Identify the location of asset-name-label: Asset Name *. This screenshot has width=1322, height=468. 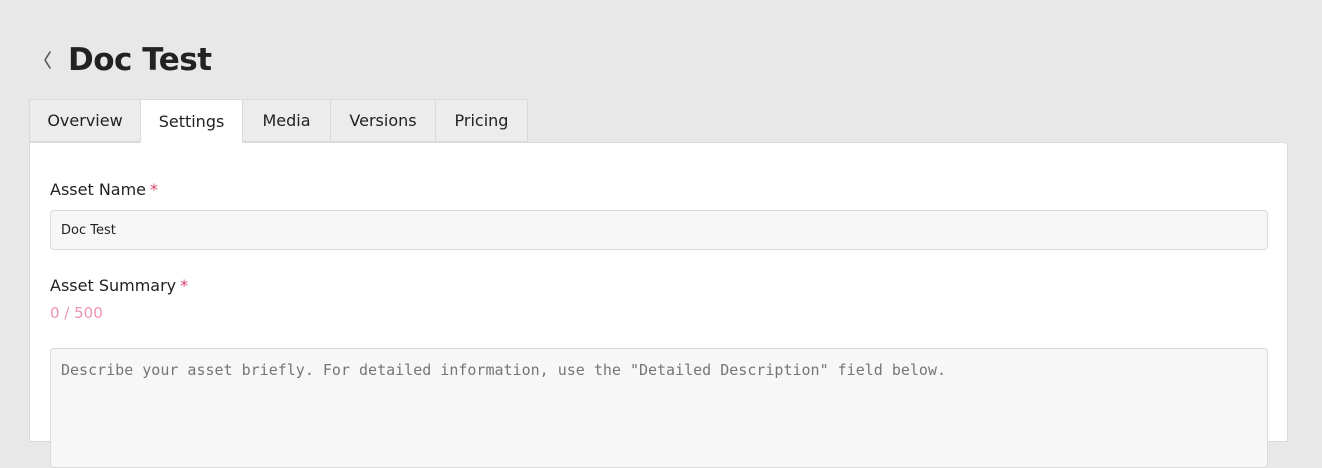
(104, 189).